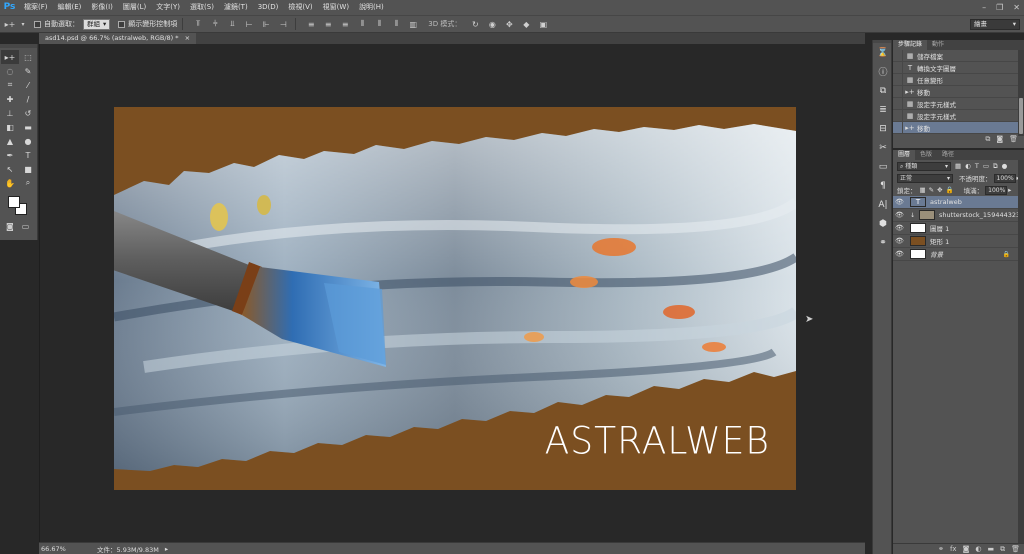  What do you see at coordinates (198, 24) in the screenshot?
I see `align-top-icon: ⫪` at bounding box center [198, 24].